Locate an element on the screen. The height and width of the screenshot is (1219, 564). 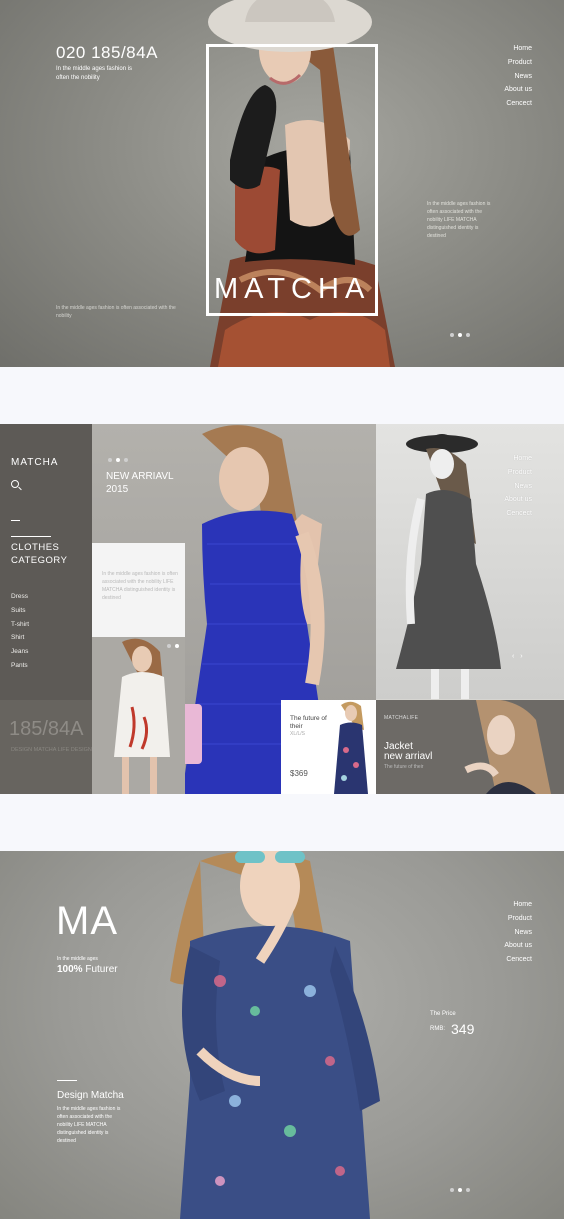
sidebar-logo: MATCHA is located at coordinates (34, 462).